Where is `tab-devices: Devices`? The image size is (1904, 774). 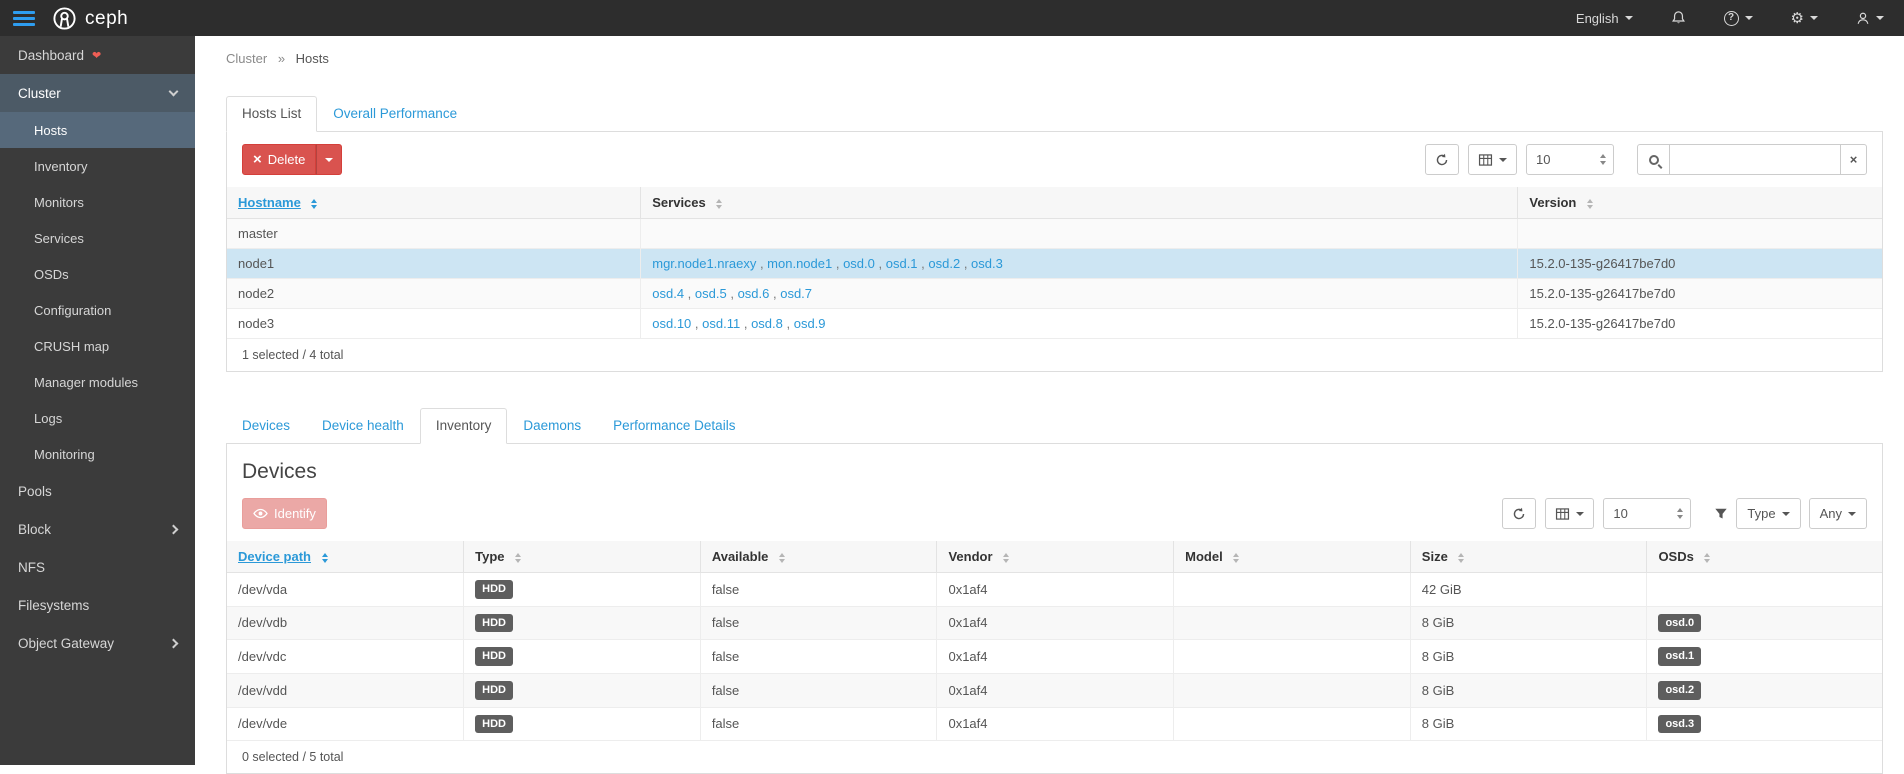
tab-devices: Devices is located at coordinates (266, 426).